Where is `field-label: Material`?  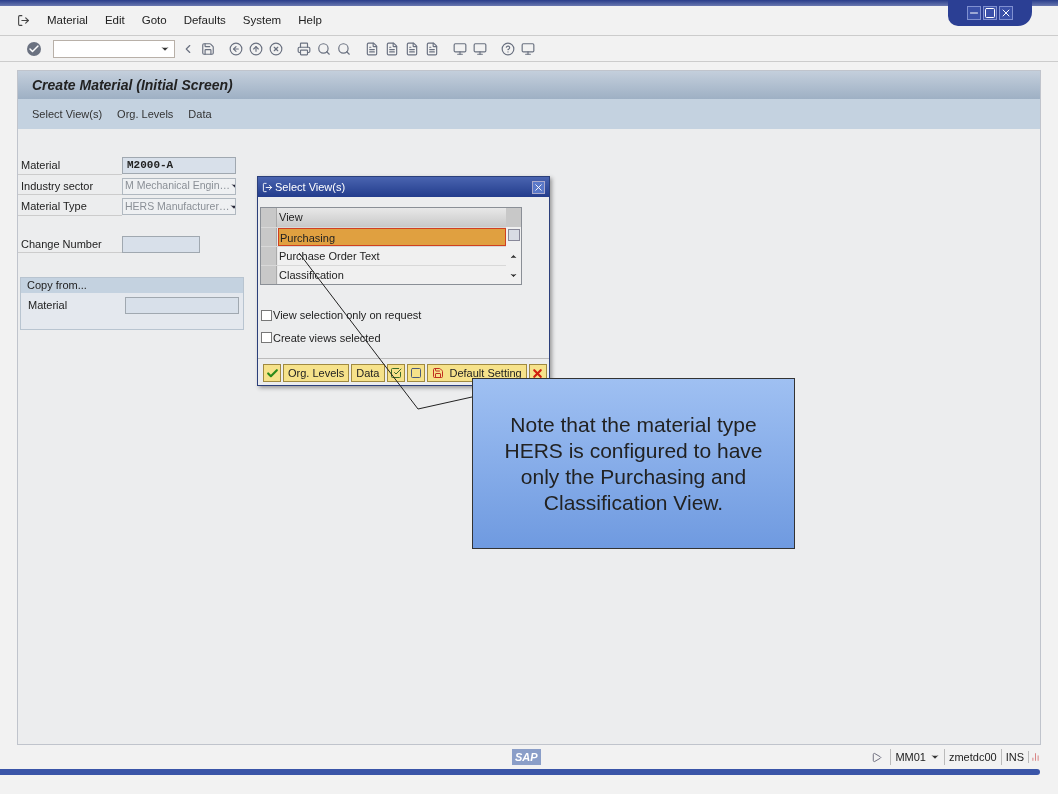
field-label: Material is located at coordinates (48, 306).